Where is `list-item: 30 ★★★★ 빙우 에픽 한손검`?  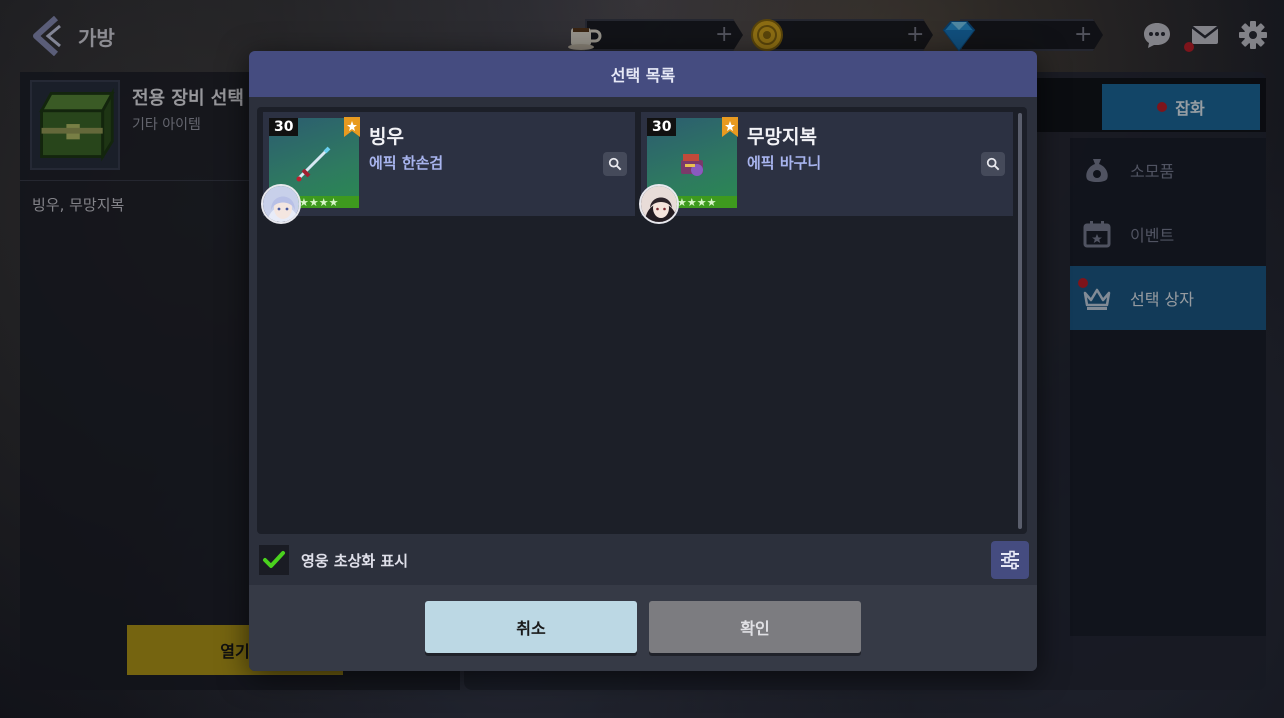 list-item: 30 ★★★★ 빙우 에픽 한손검 is located at coordinates (448, 168).